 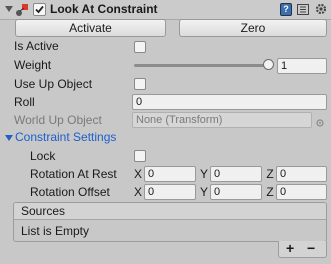 I want to click on rotation-offset-y-input: 0, so click(x=236, y=192).